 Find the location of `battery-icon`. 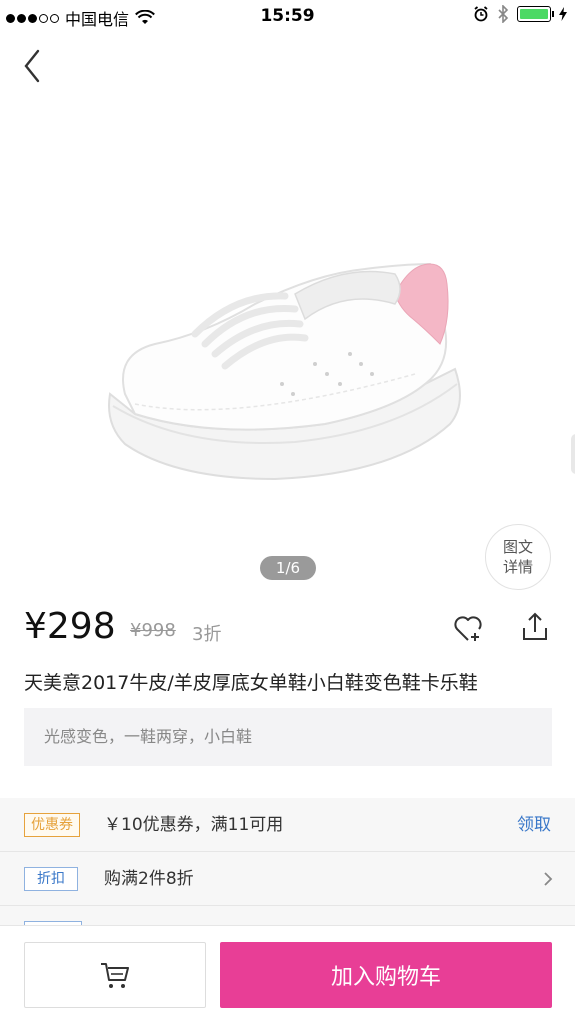

battery-icon is located at coordinates (535, 14).